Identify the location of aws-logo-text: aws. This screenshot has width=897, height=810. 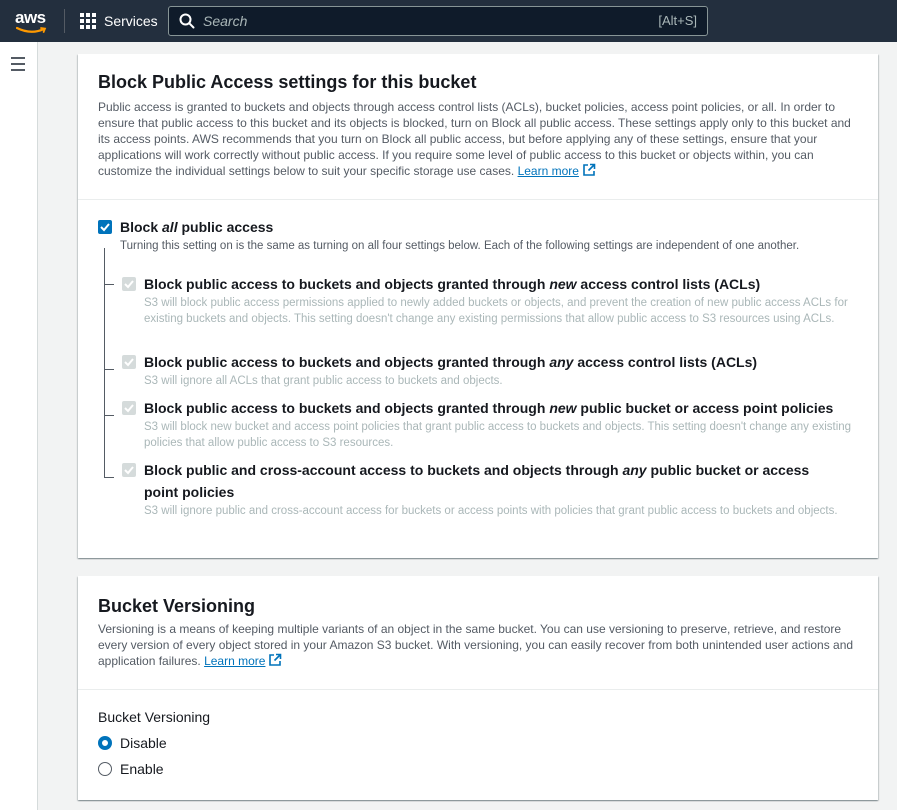
(30, 17).